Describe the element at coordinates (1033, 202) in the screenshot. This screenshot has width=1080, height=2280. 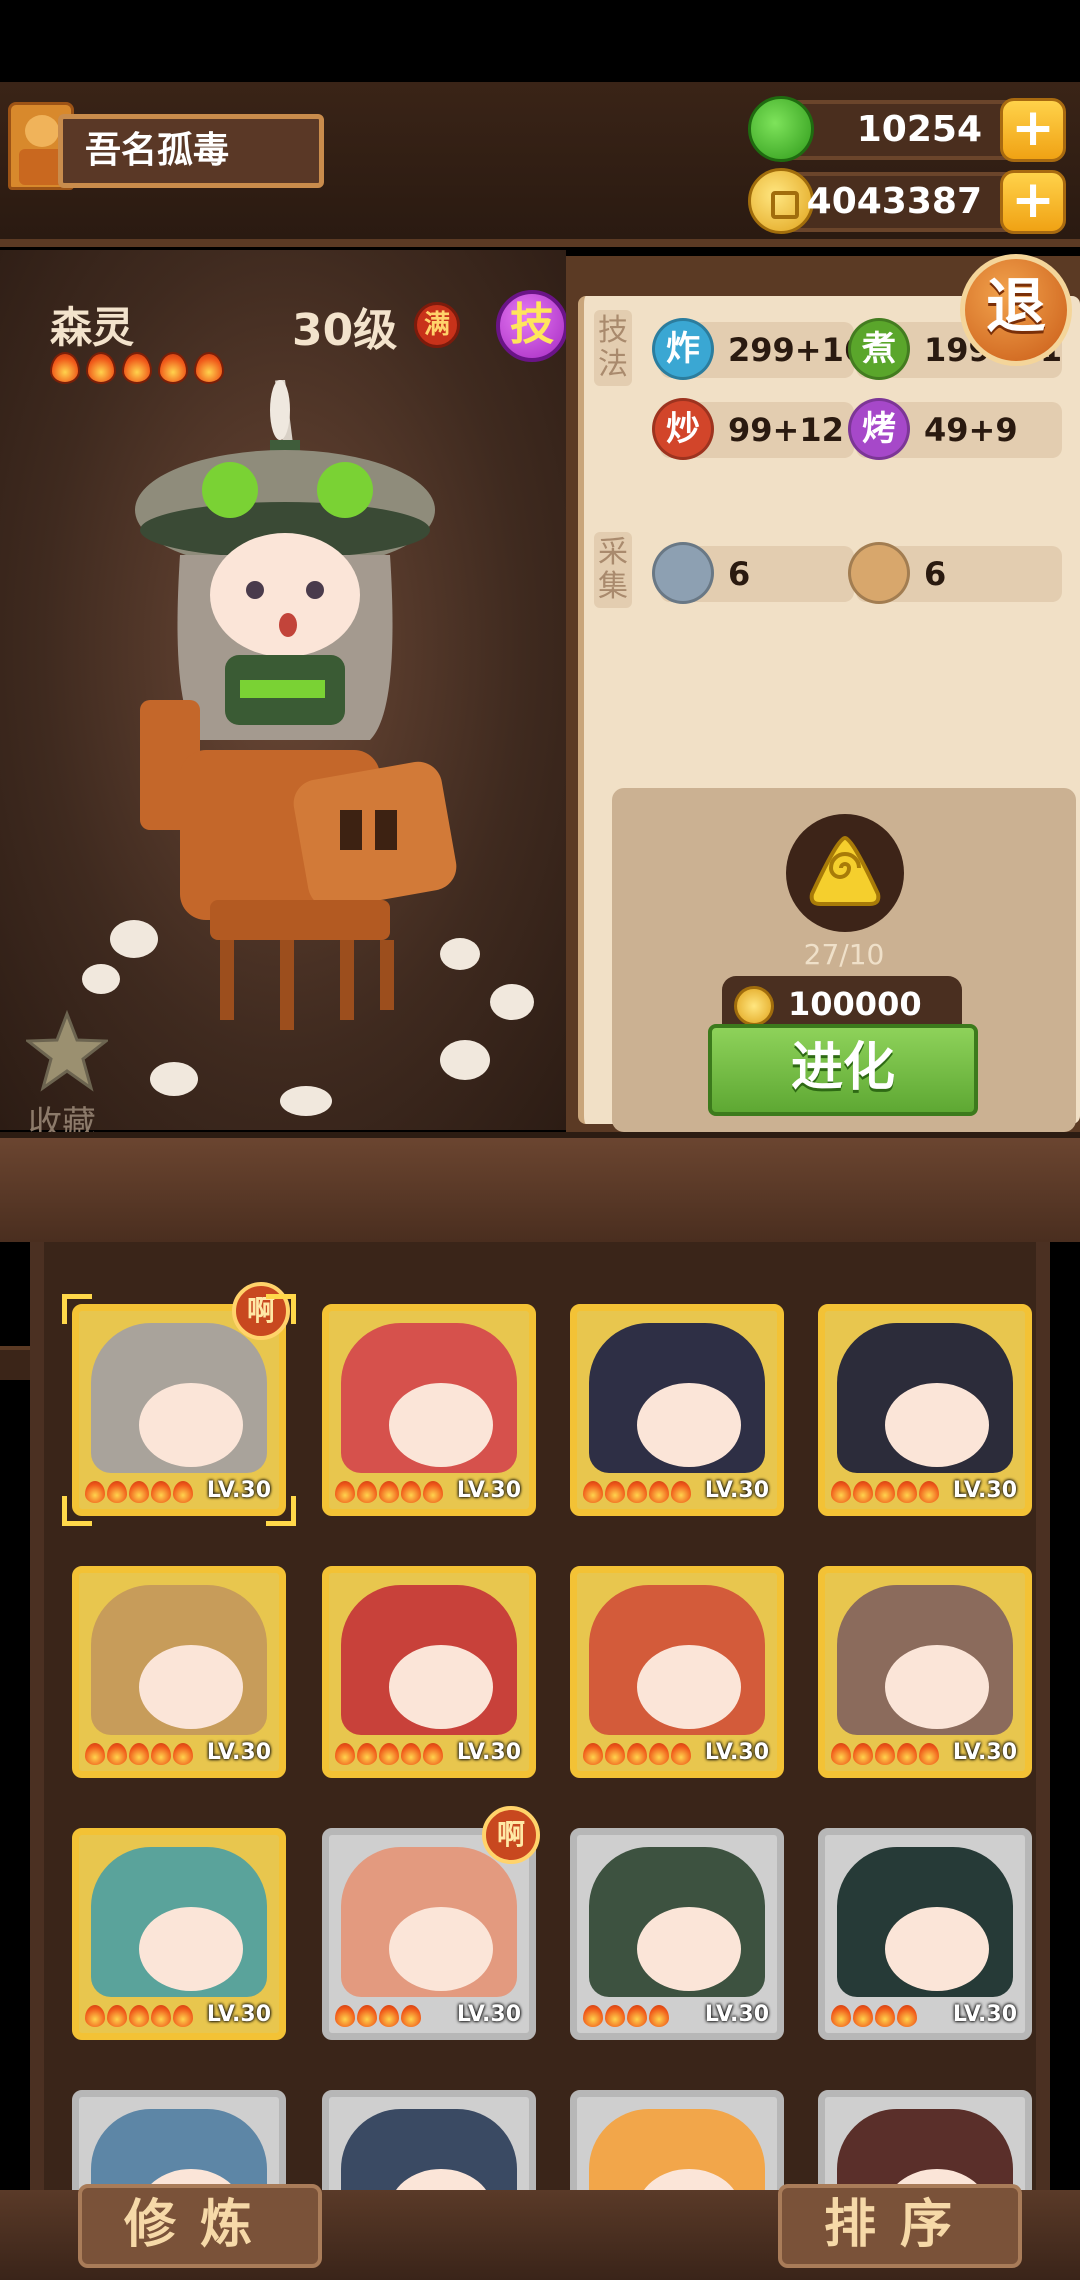
I see `add-coins-button: +` at that location.